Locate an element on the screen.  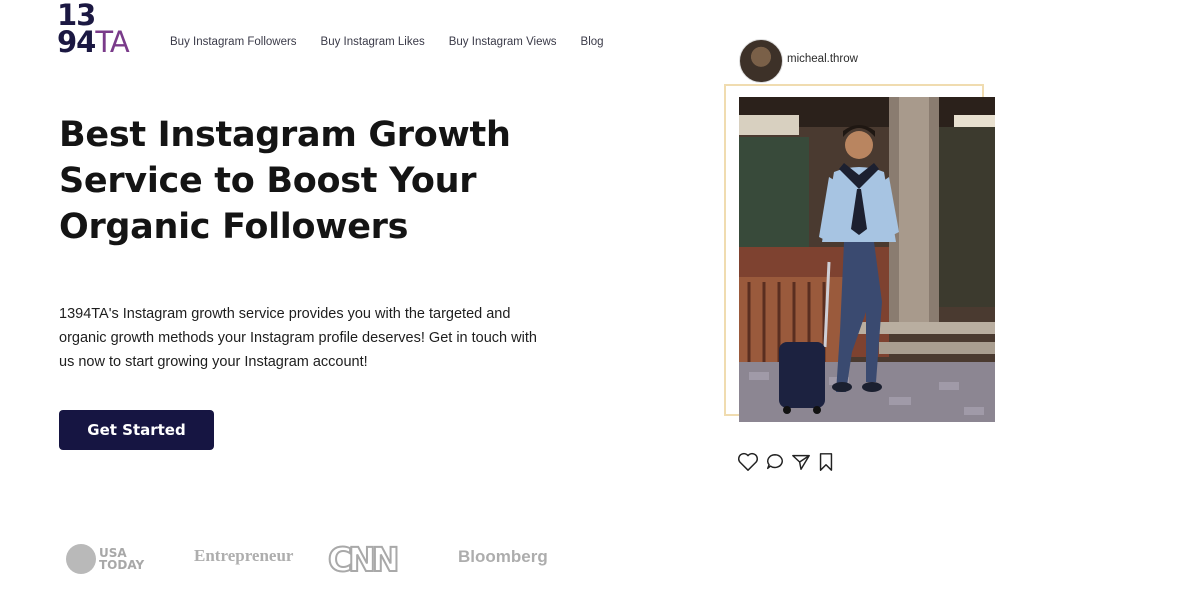
nav-link-blog: Blog is located at coordinates (592, 42).